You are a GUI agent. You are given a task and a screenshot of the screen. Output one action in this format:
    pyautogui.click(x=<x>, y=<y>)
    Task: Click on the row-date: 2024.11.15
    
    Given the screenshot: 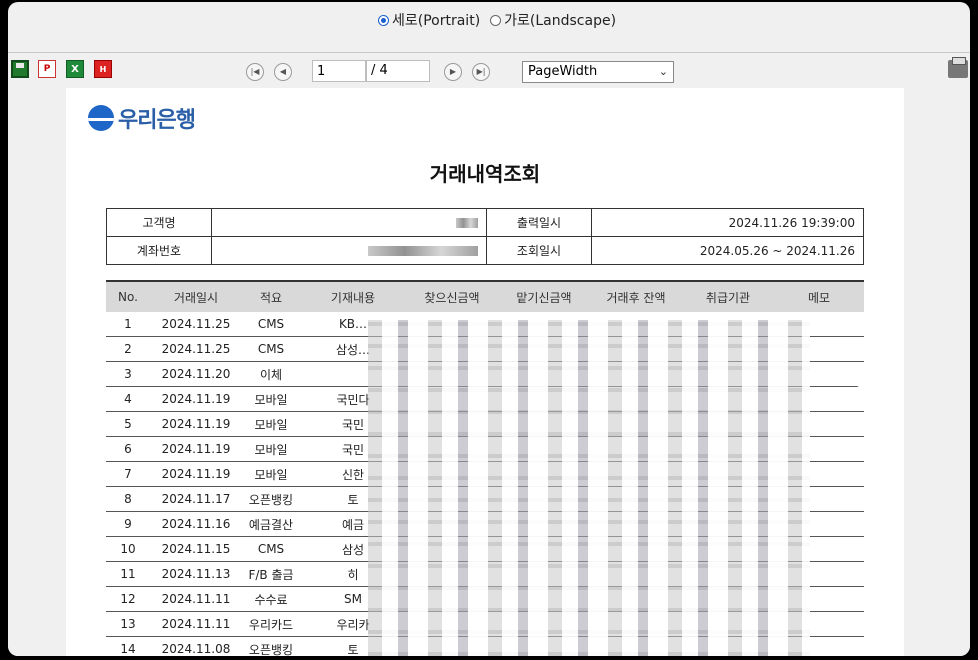 What is the action you would take?
    pyautogui.click(x=196, y=549)
    